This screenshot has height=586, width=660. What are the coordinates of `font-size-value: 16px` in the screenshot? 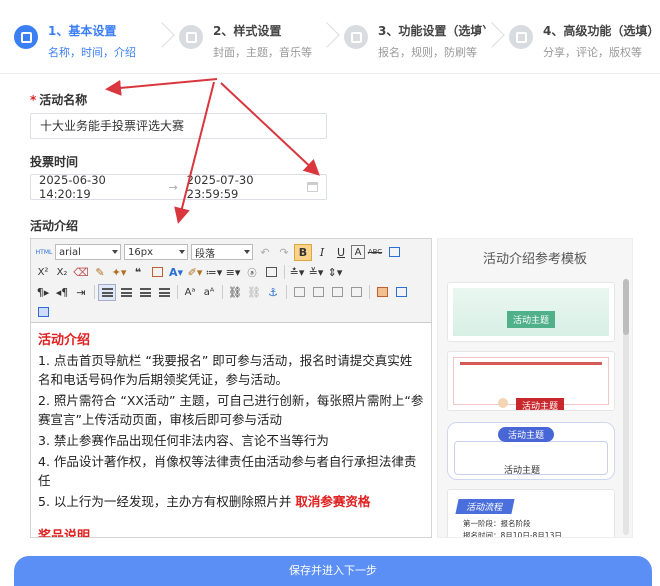 It's located at (140, 252).